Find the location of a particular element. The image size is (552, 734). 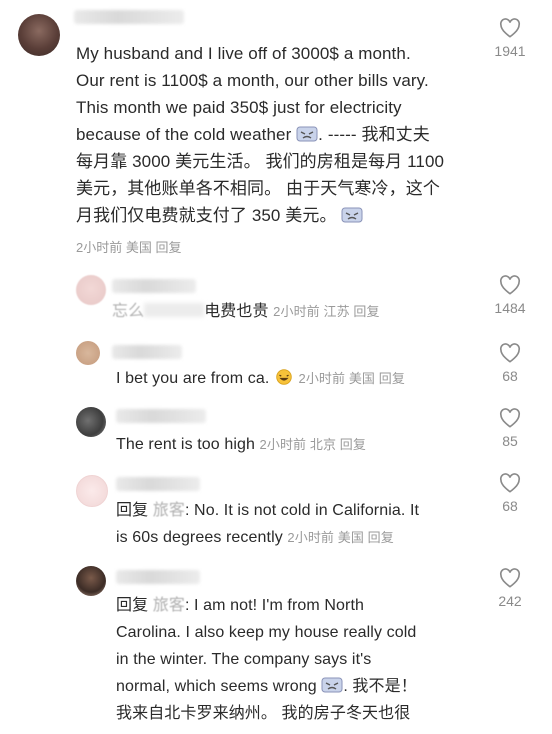

like-count: 242 is located at coordinates (510, 601).